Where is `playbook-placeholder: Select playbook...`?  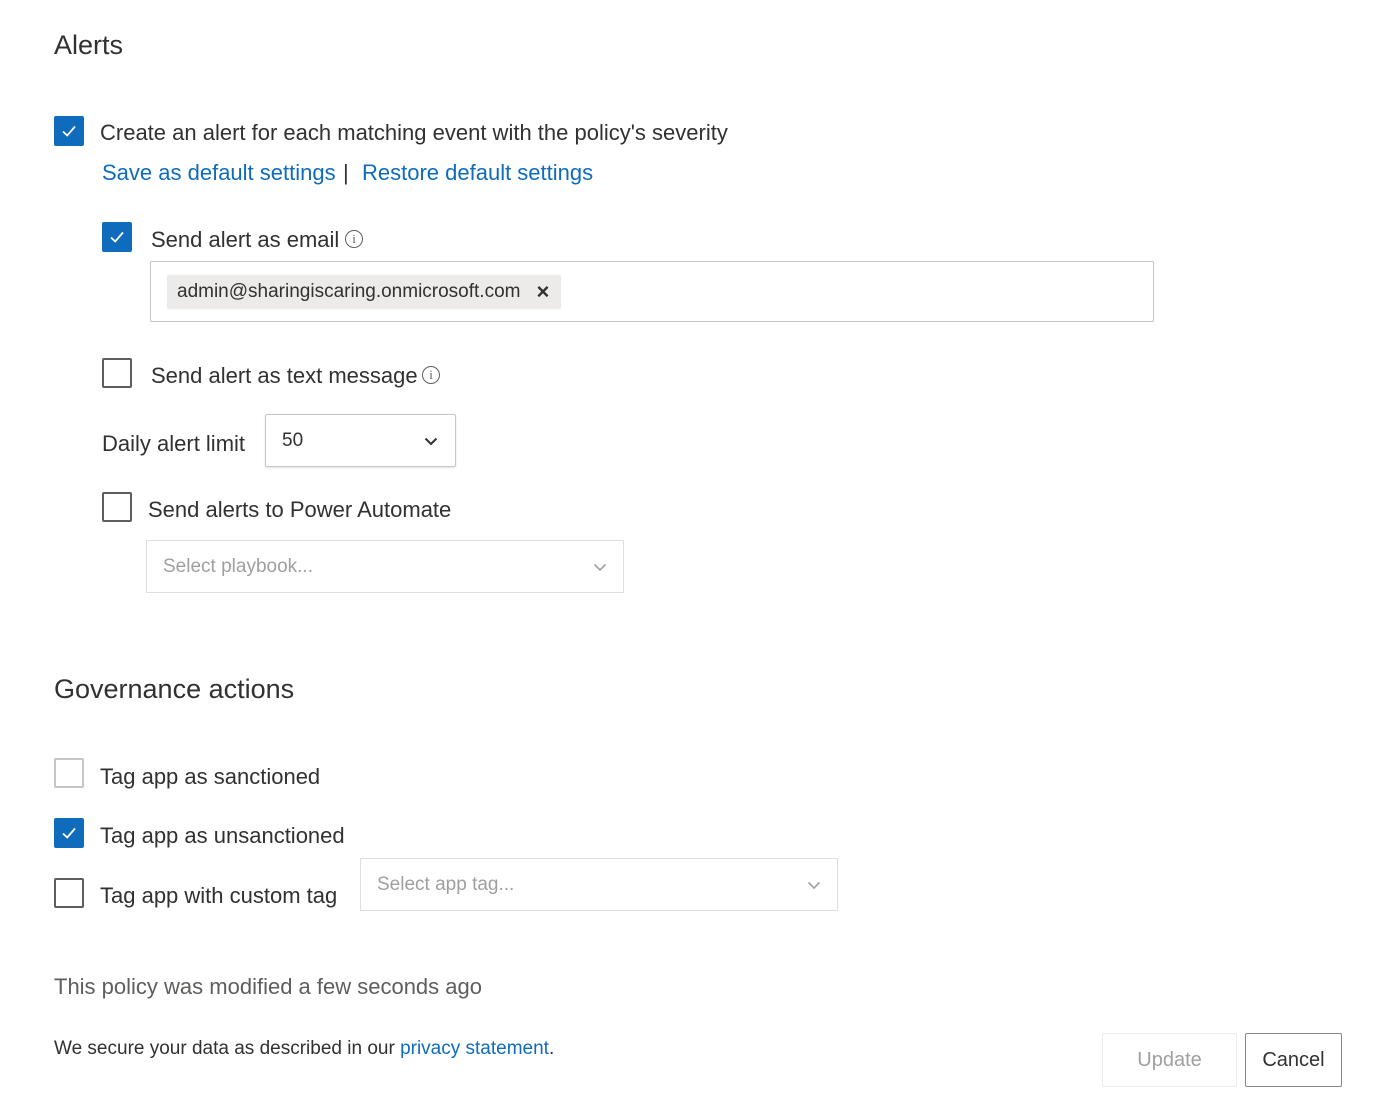
playbook-placeholder: Select playbook... is located at coordinates (238, 566).